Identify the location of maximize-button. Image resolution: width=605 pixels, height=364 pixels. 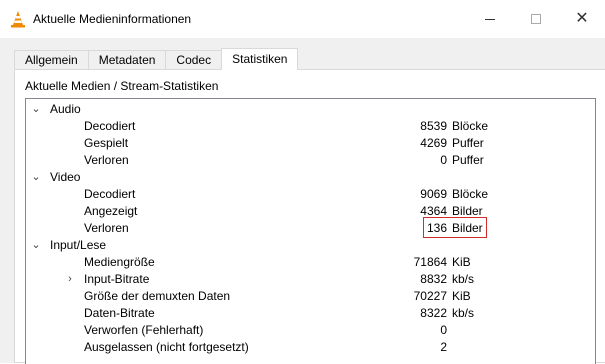
(536, 19).